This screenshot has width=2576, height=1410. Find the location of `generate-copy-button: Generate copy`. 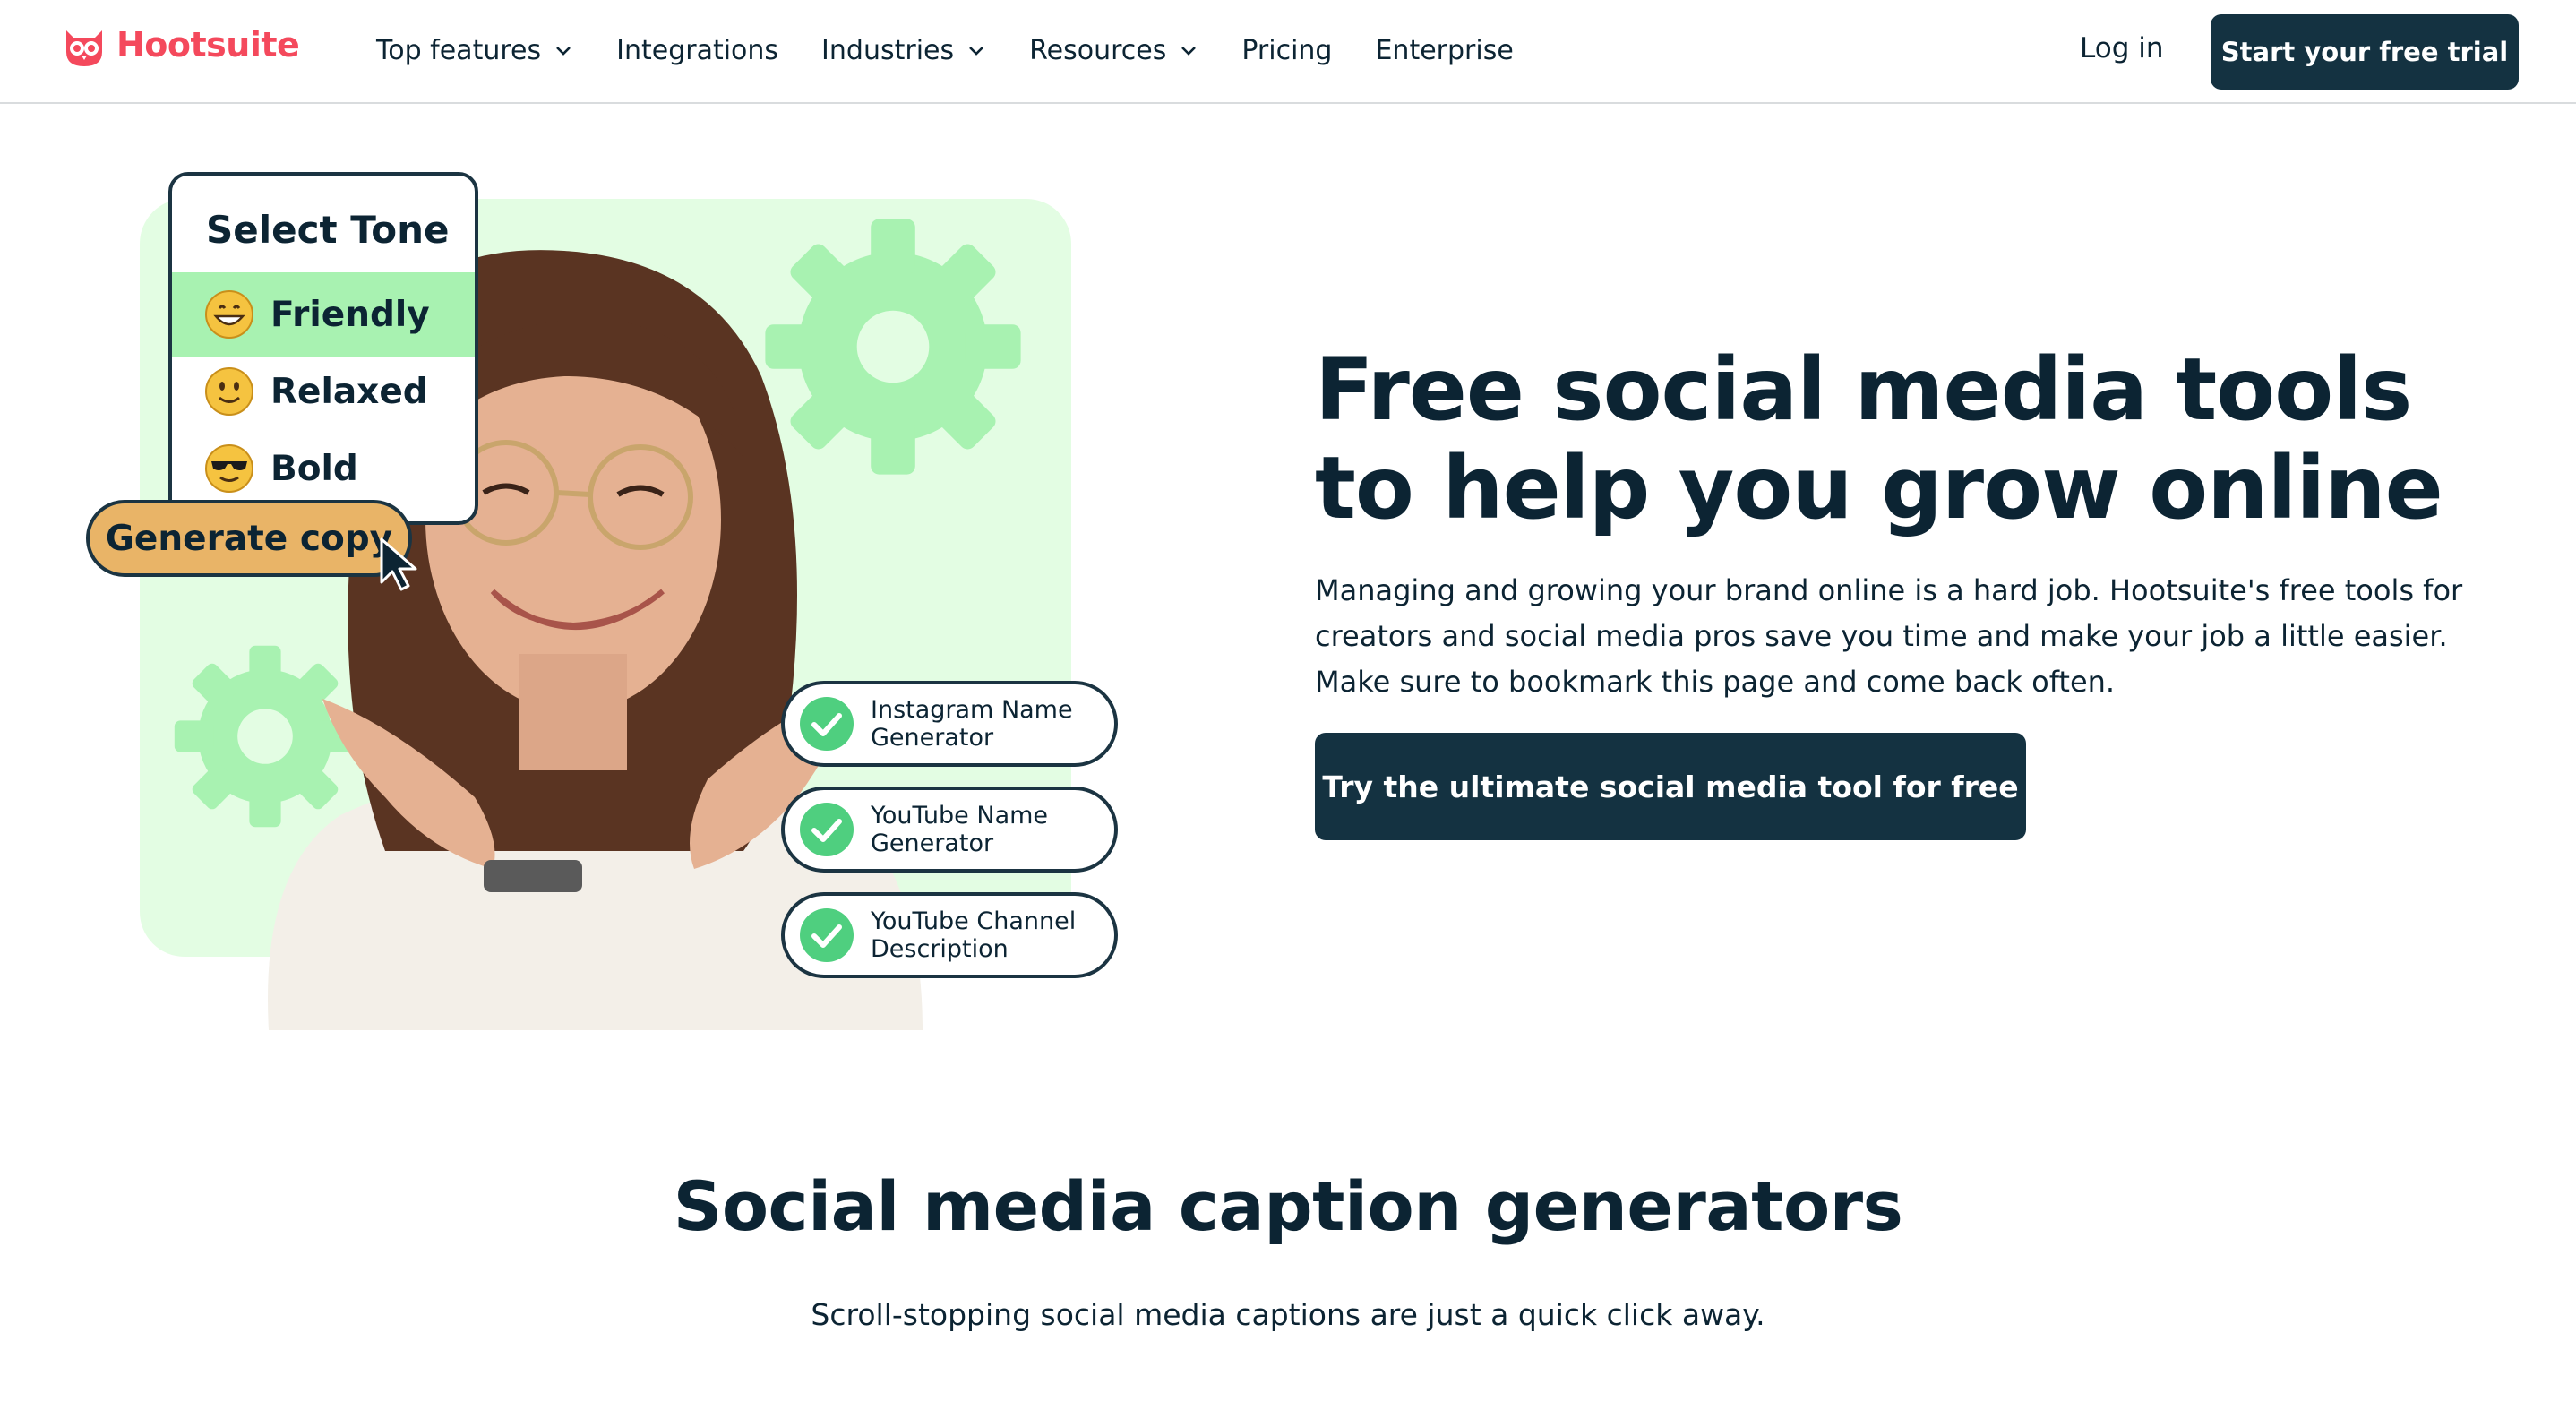

generate-copy-button: Generate copy is located at coordinates (249, 538).